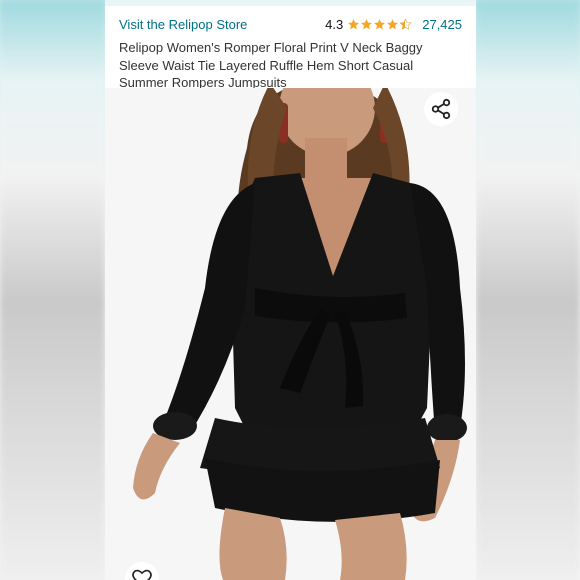 This screenshot has width=580, height=580. What do you see at coordinates (334, 24) in the screenshot?
I see `rating-value: 4.3` at bounding box center [334, 24].